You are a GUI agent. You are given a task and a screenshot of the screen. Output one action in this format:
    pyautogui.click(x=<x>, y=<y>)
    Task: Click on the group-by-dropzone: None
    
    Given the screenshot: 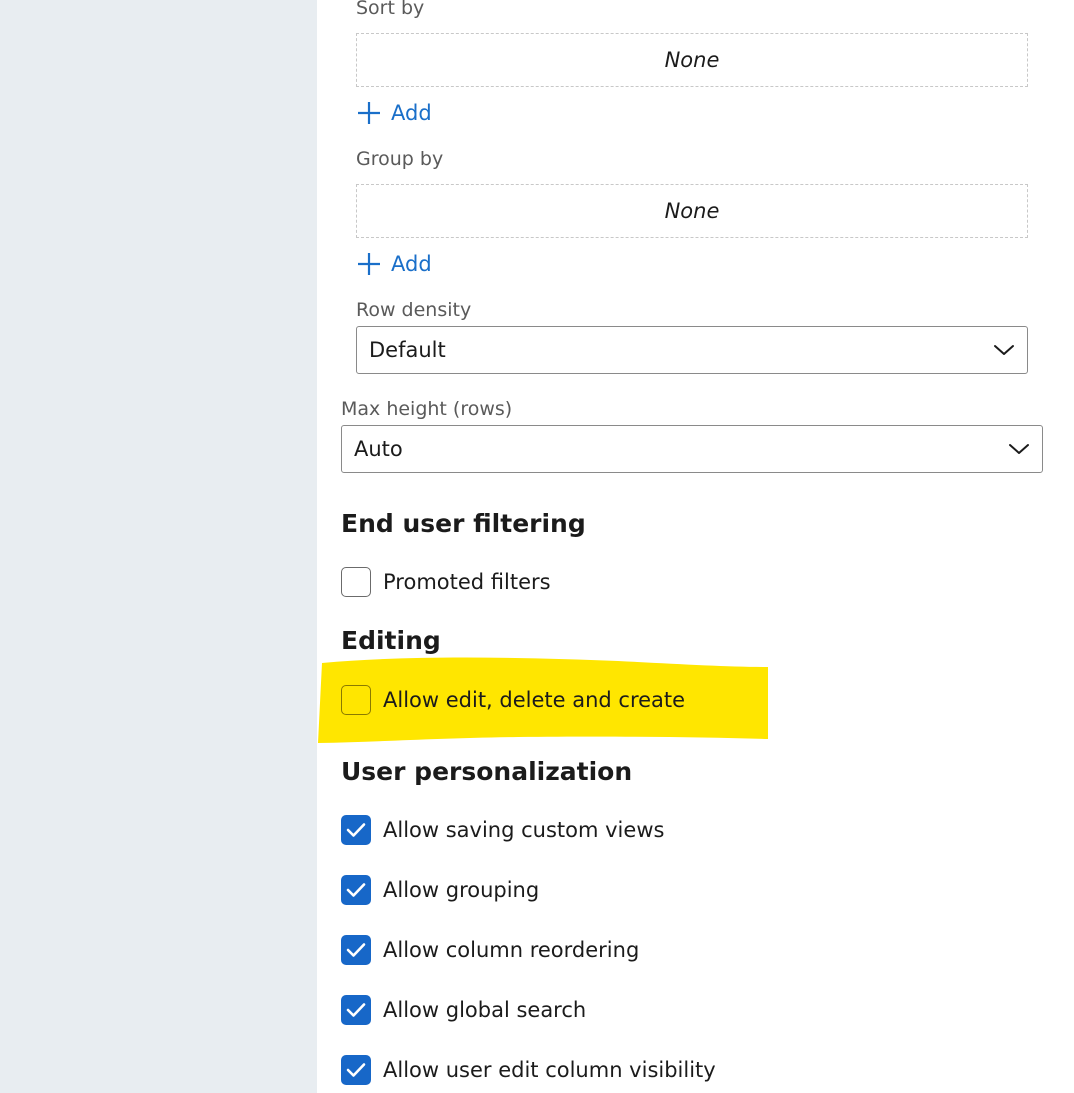 What is the action you would take?
    pyautogui.click(x=692, y=211)
    